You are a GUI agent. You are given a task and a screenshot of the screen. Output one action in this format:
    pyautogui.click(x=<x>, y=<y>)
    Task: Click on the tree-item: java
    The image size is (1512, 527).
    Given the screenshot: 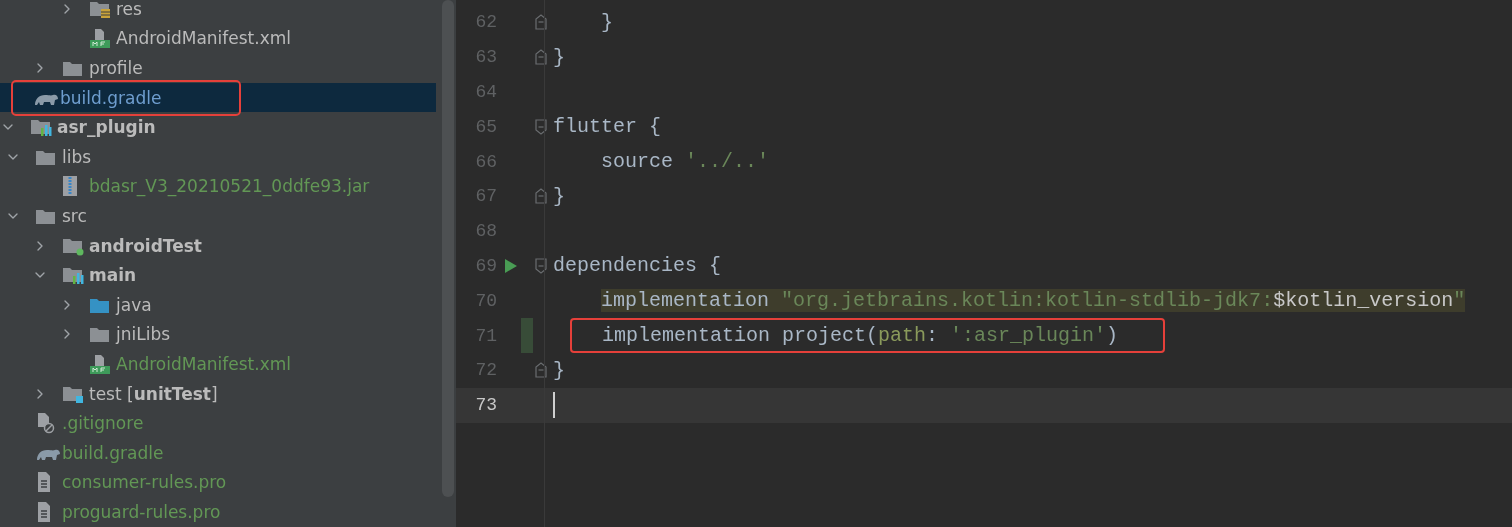 What is the action you would take?
    pyautogui.click(x=218, y=304)
    